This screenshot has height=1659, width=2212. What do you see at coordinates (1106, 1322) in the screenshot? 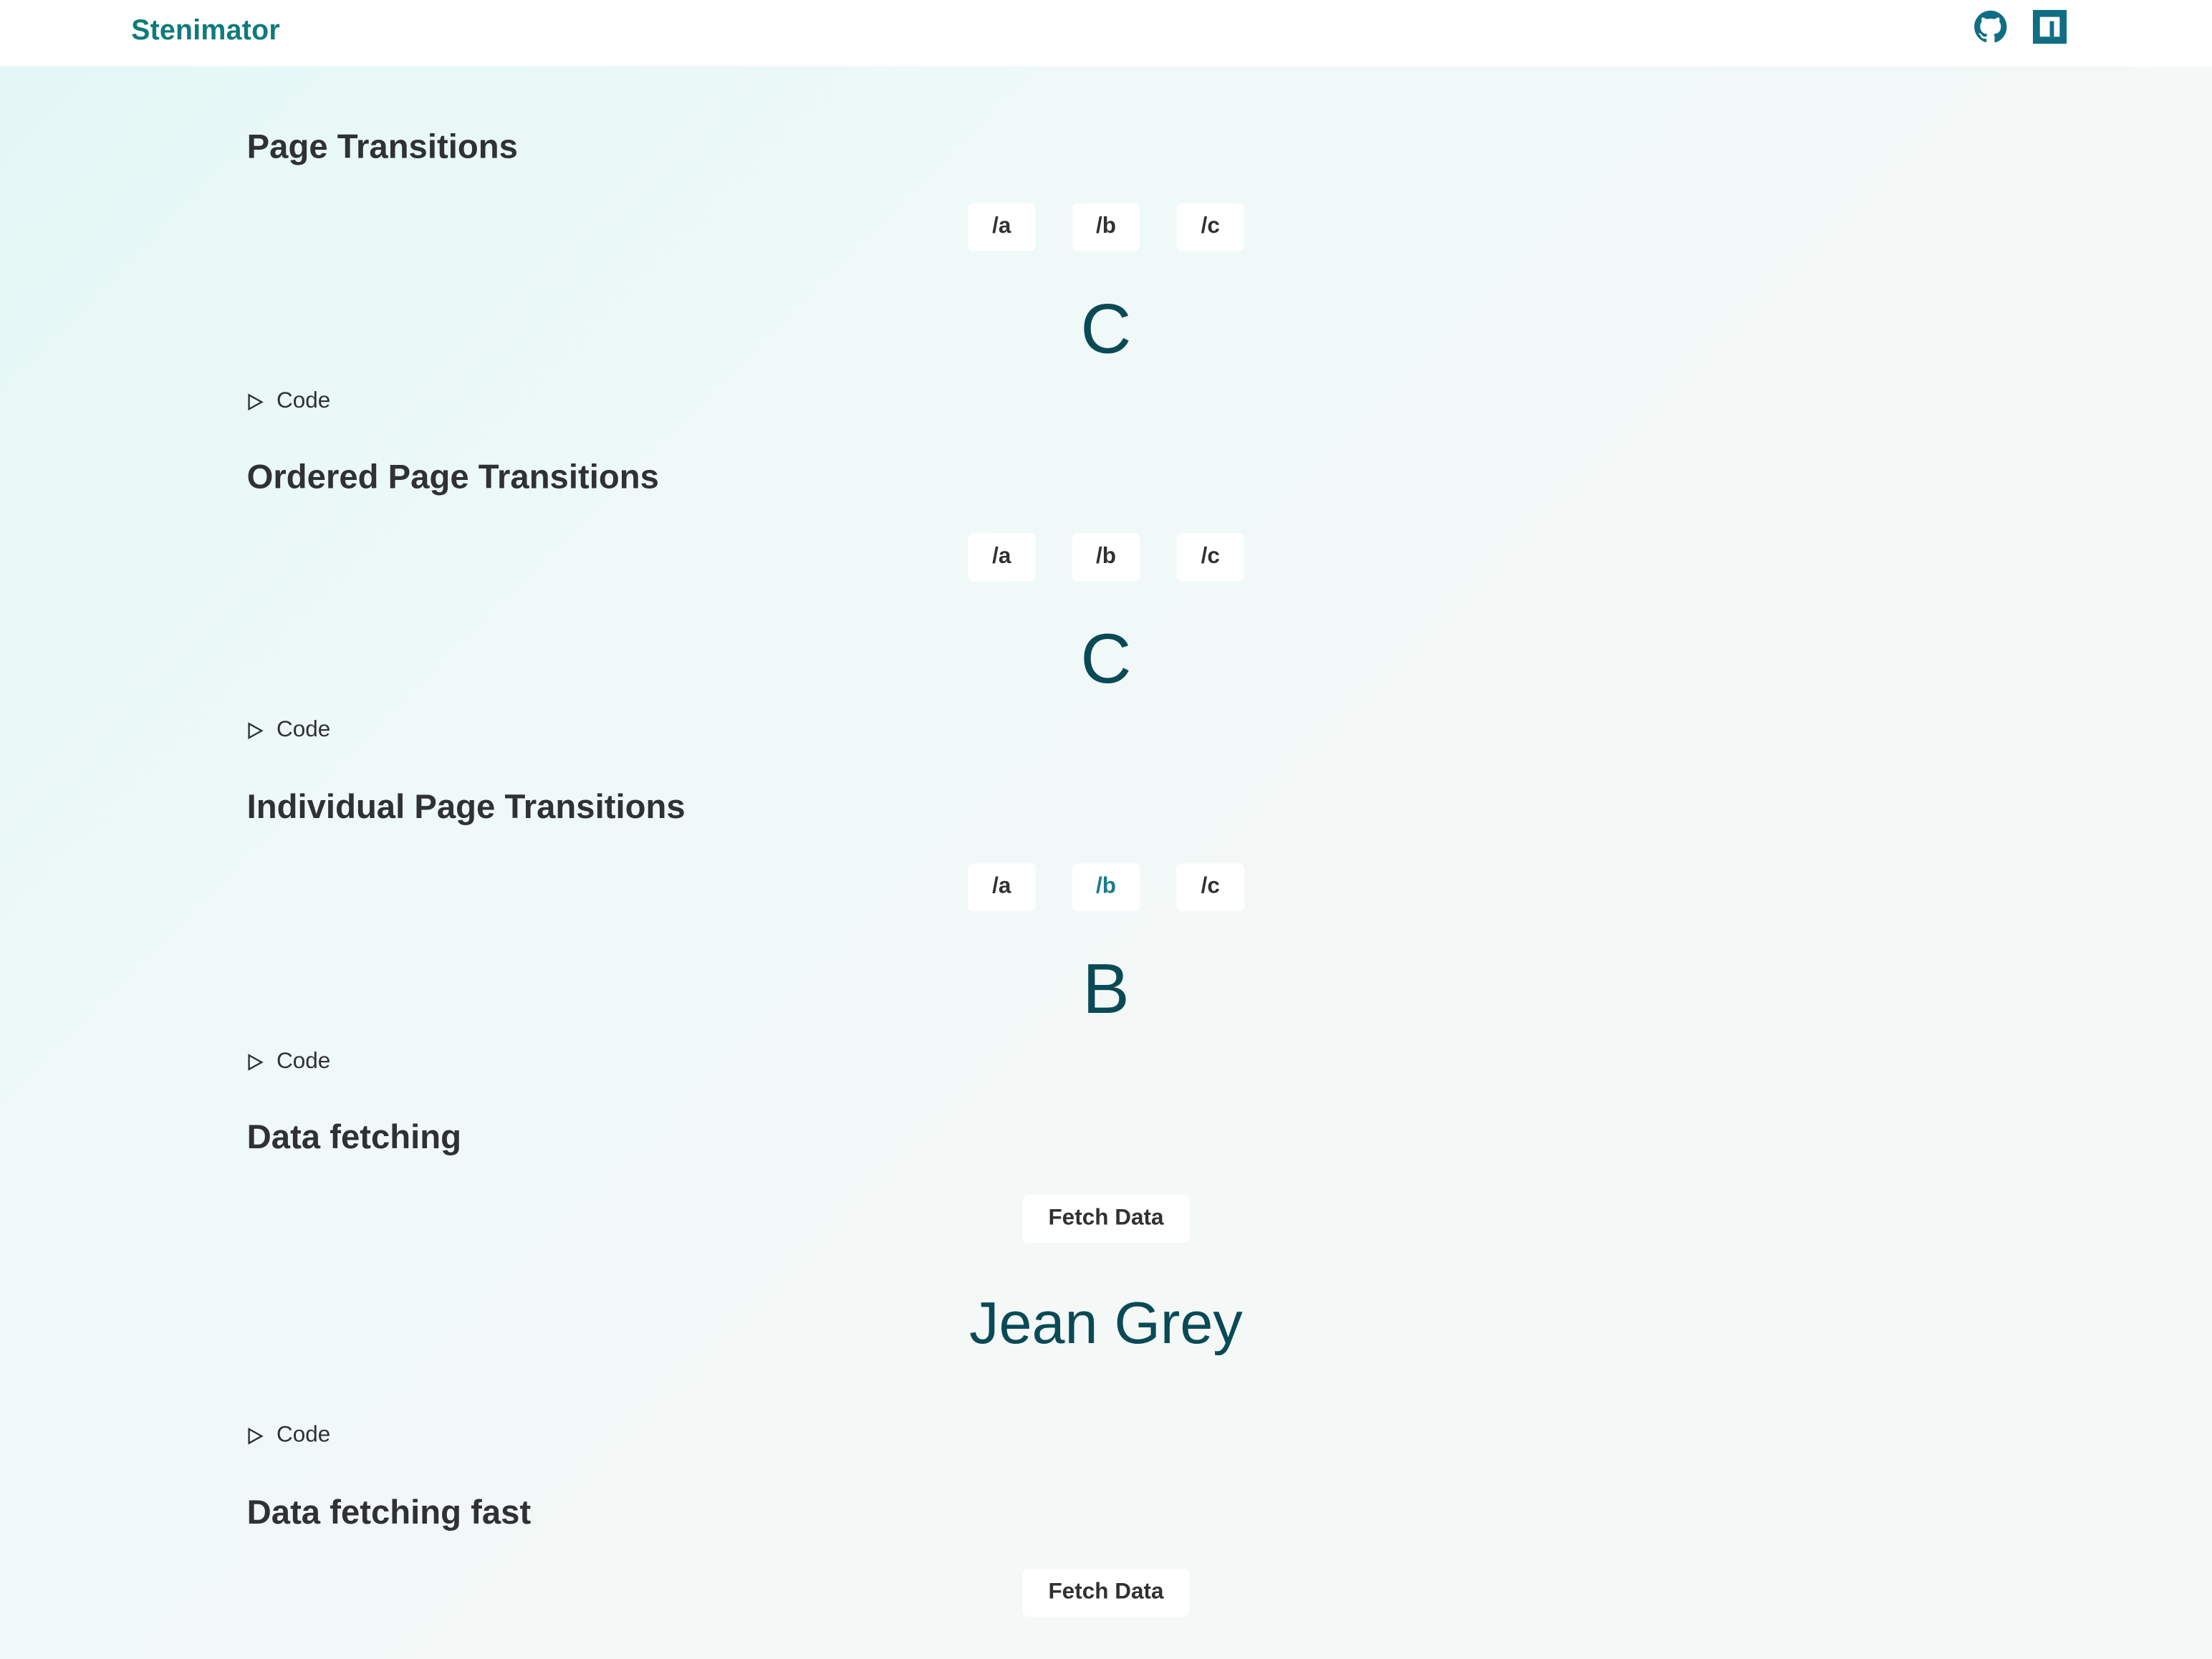
I see `fetched-name: Jean Grey` at bounding box center [1106, 1322].